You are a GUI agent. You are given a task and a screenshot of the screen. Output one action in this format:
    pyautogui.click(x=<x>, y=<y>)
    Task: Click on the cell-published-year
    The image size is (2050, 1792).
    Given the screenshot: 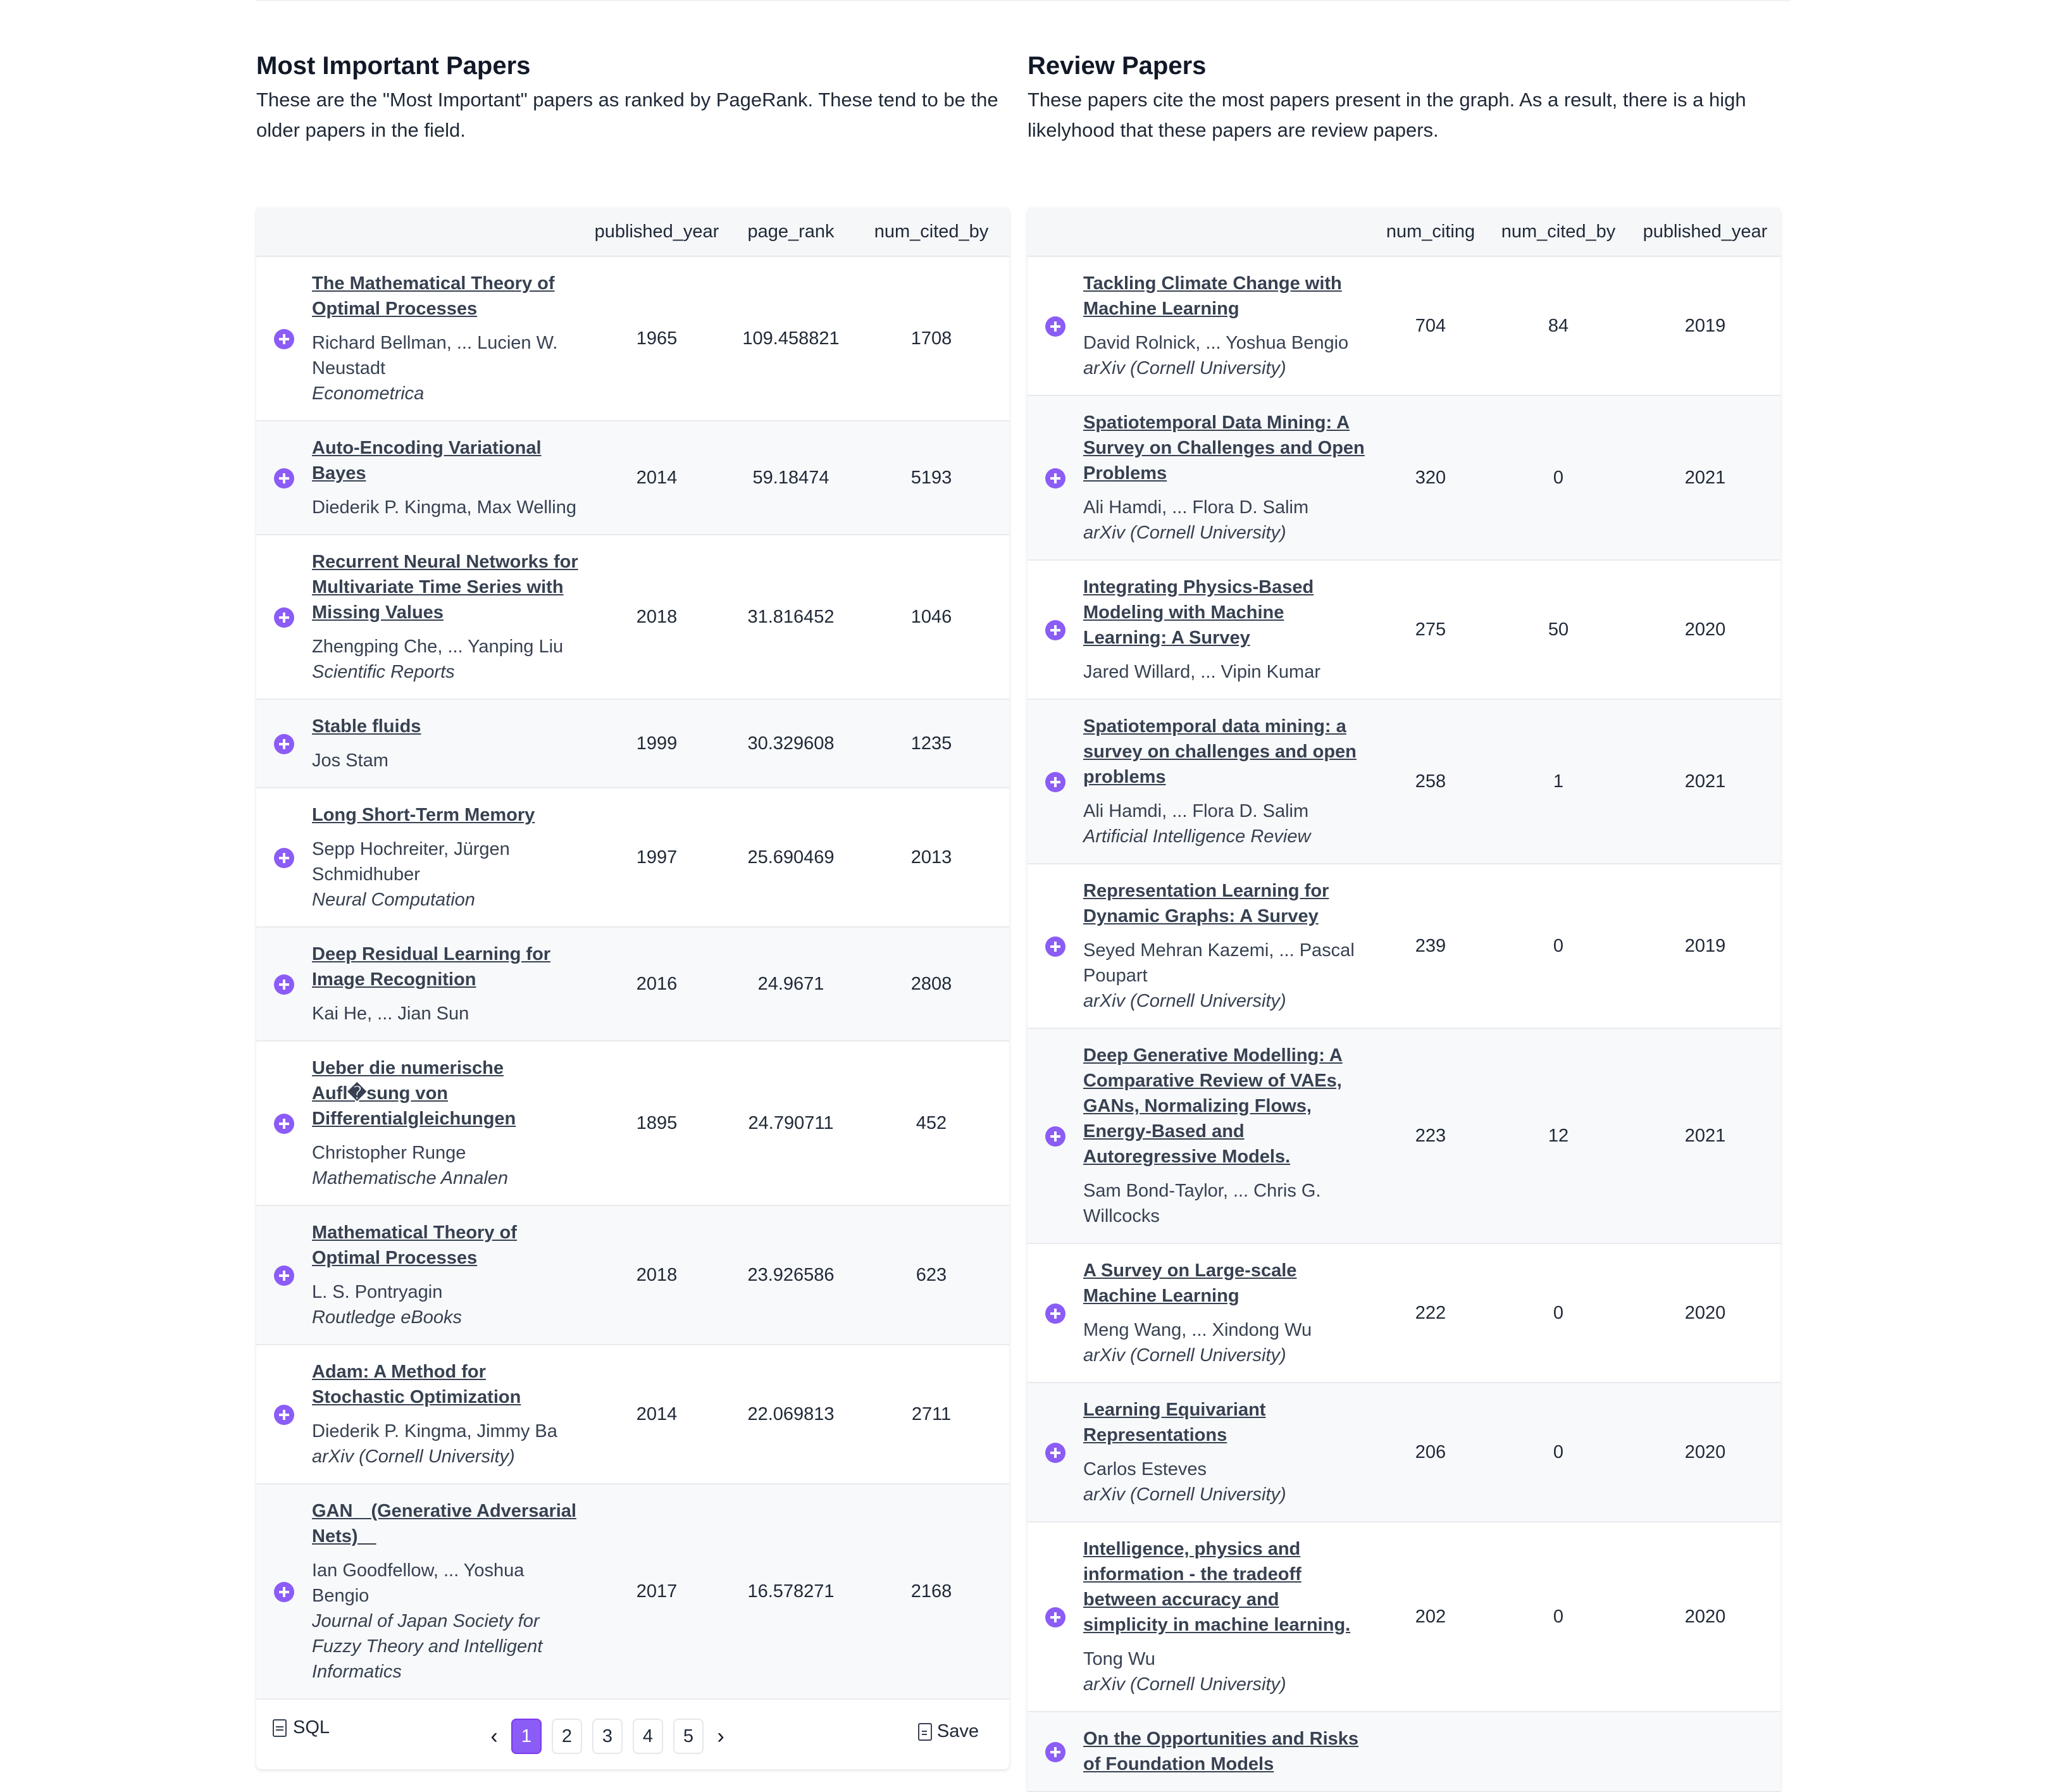 What is the action you would take?
    pyautogui.click(x=1705, y=1752)
    